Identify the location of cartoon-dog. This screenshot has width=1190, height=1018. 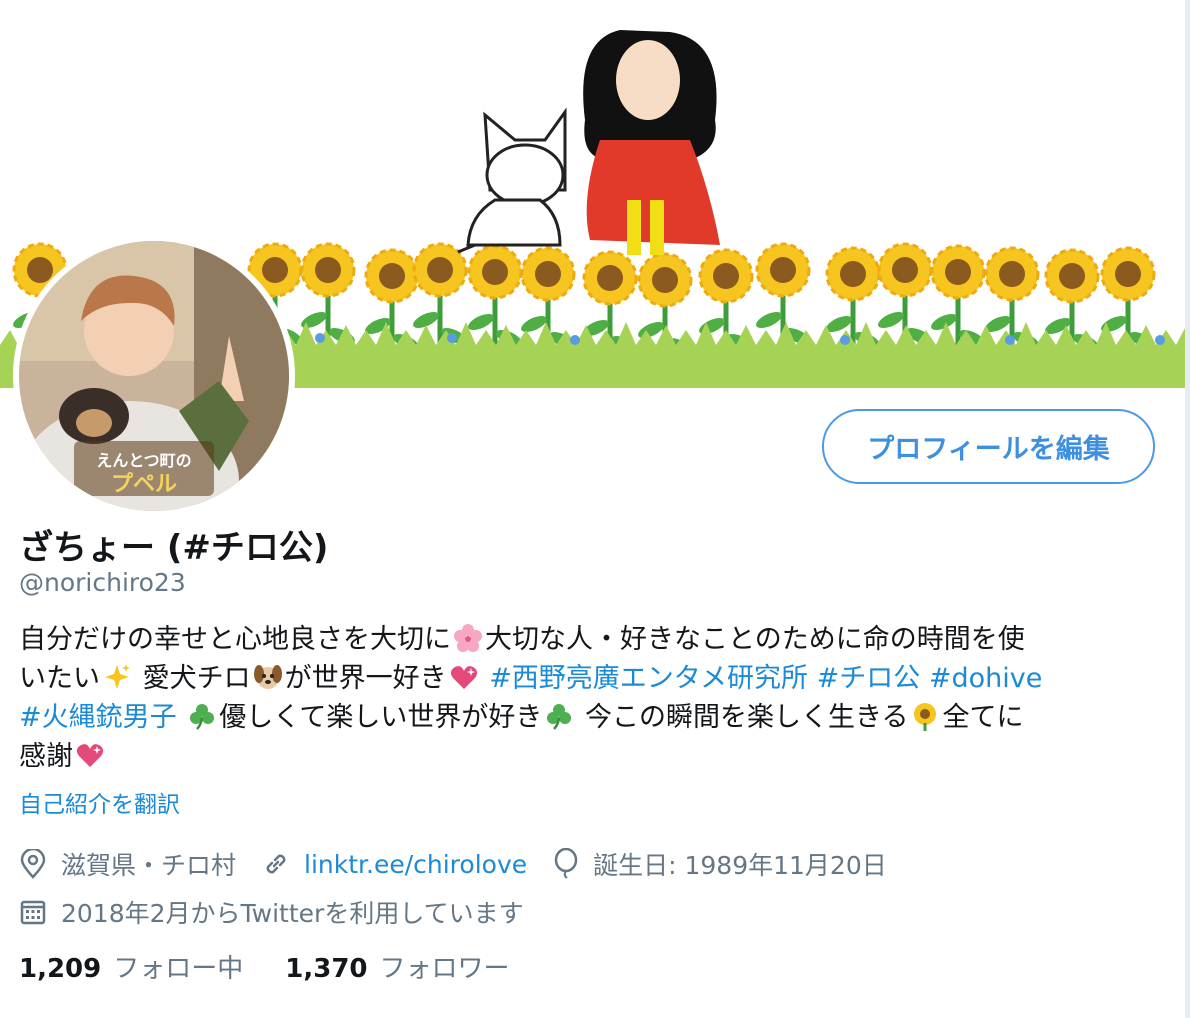
(512, 180).